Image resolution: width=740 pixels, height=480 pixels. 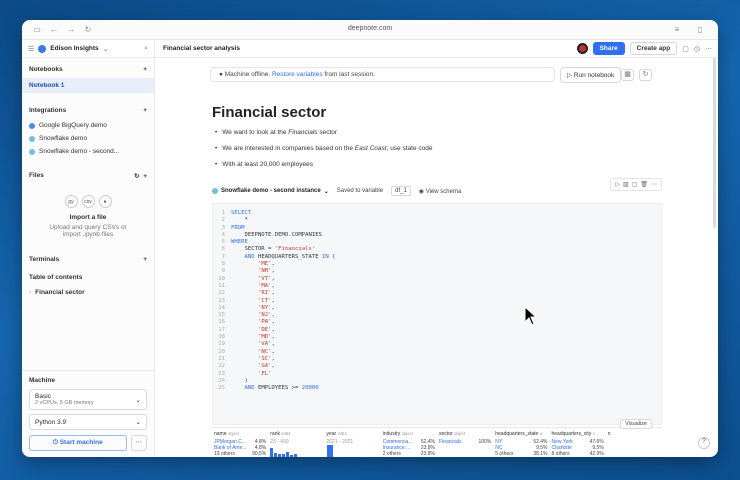 I want to click on chevron-right-icon: ›, so click(x=30, y=292).